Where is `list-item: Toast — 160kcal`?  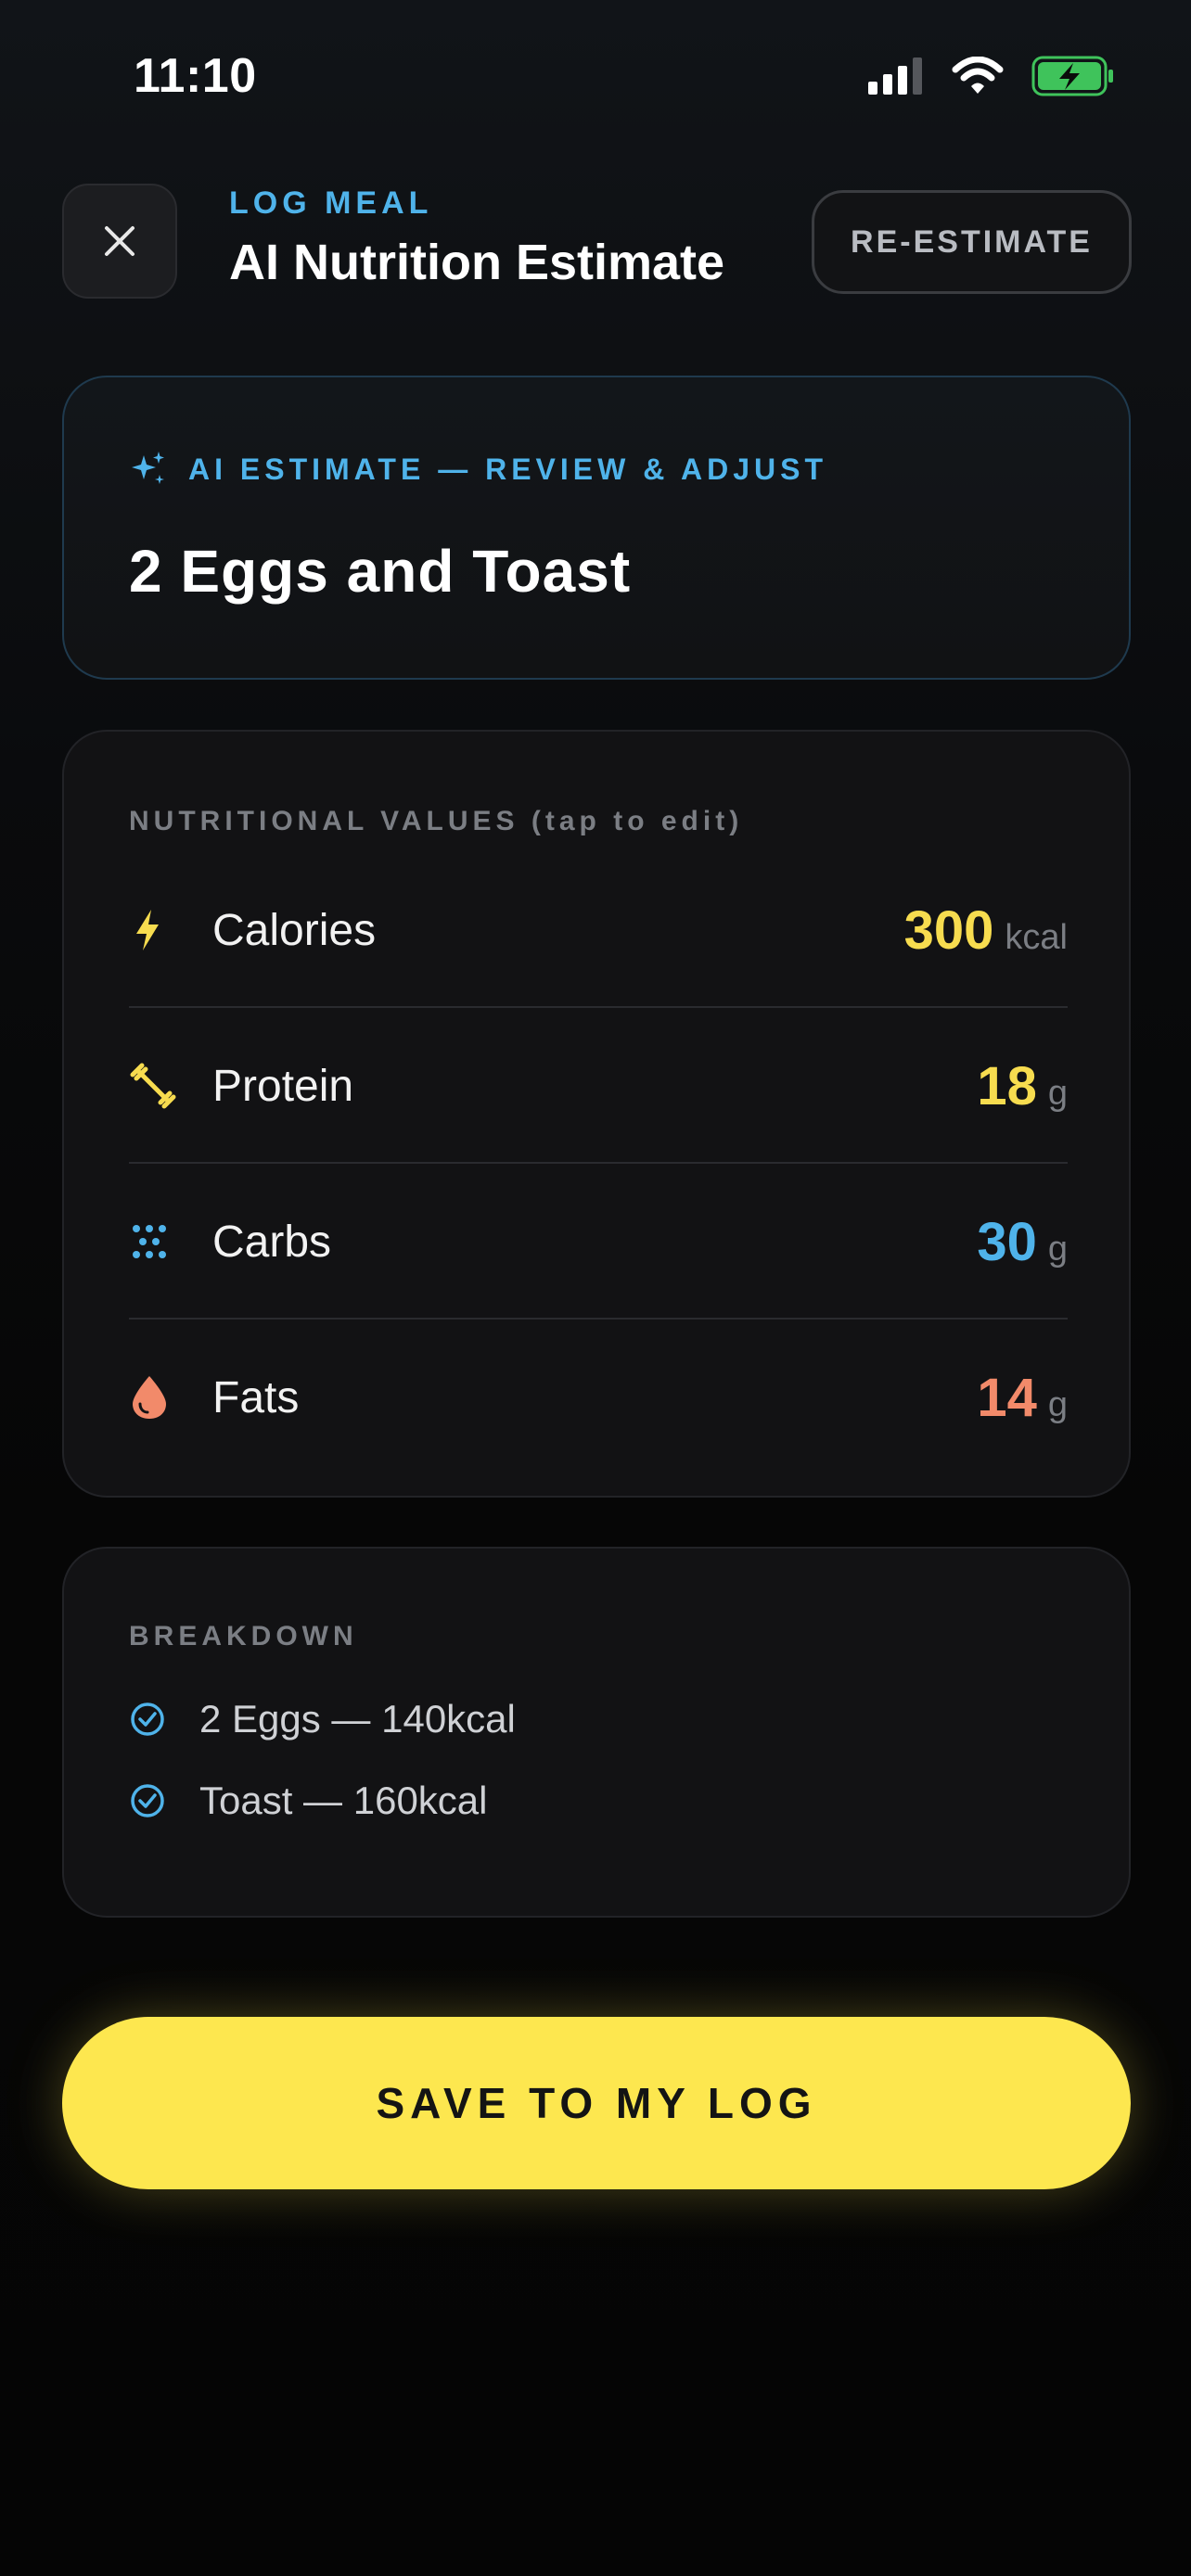
list-item: Toast — 160kcal is located at coordinates (308, 1801).